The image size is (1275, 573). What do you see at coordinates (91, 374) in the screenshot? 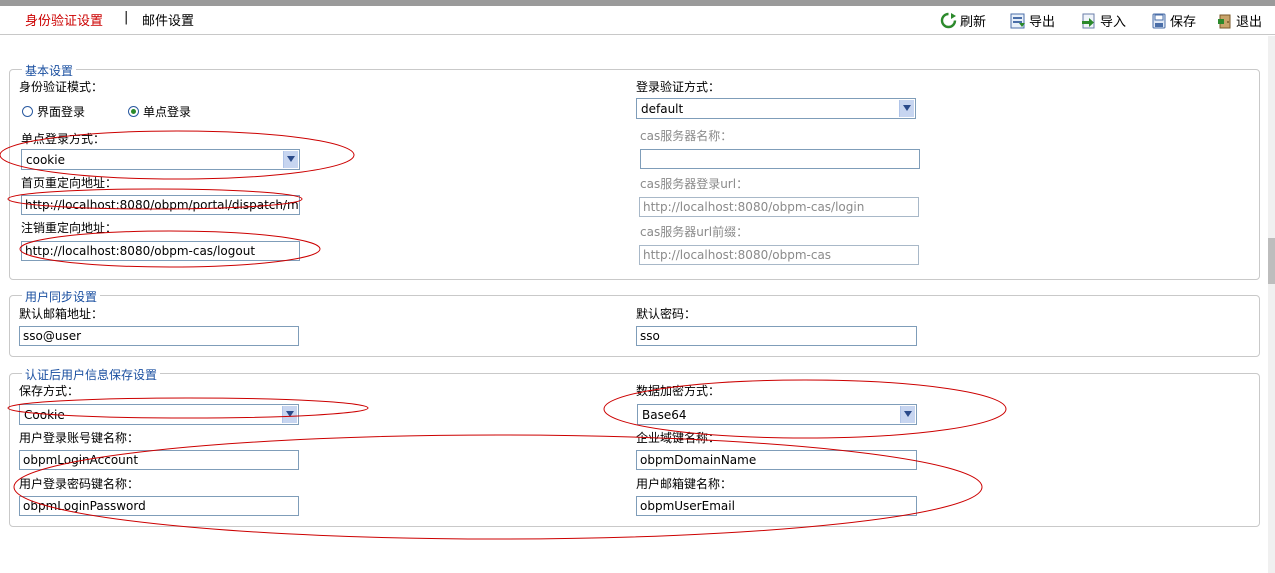
I see `save-settings-legend: 认证后用户信息保存设置` at bounding box center [91, 374].